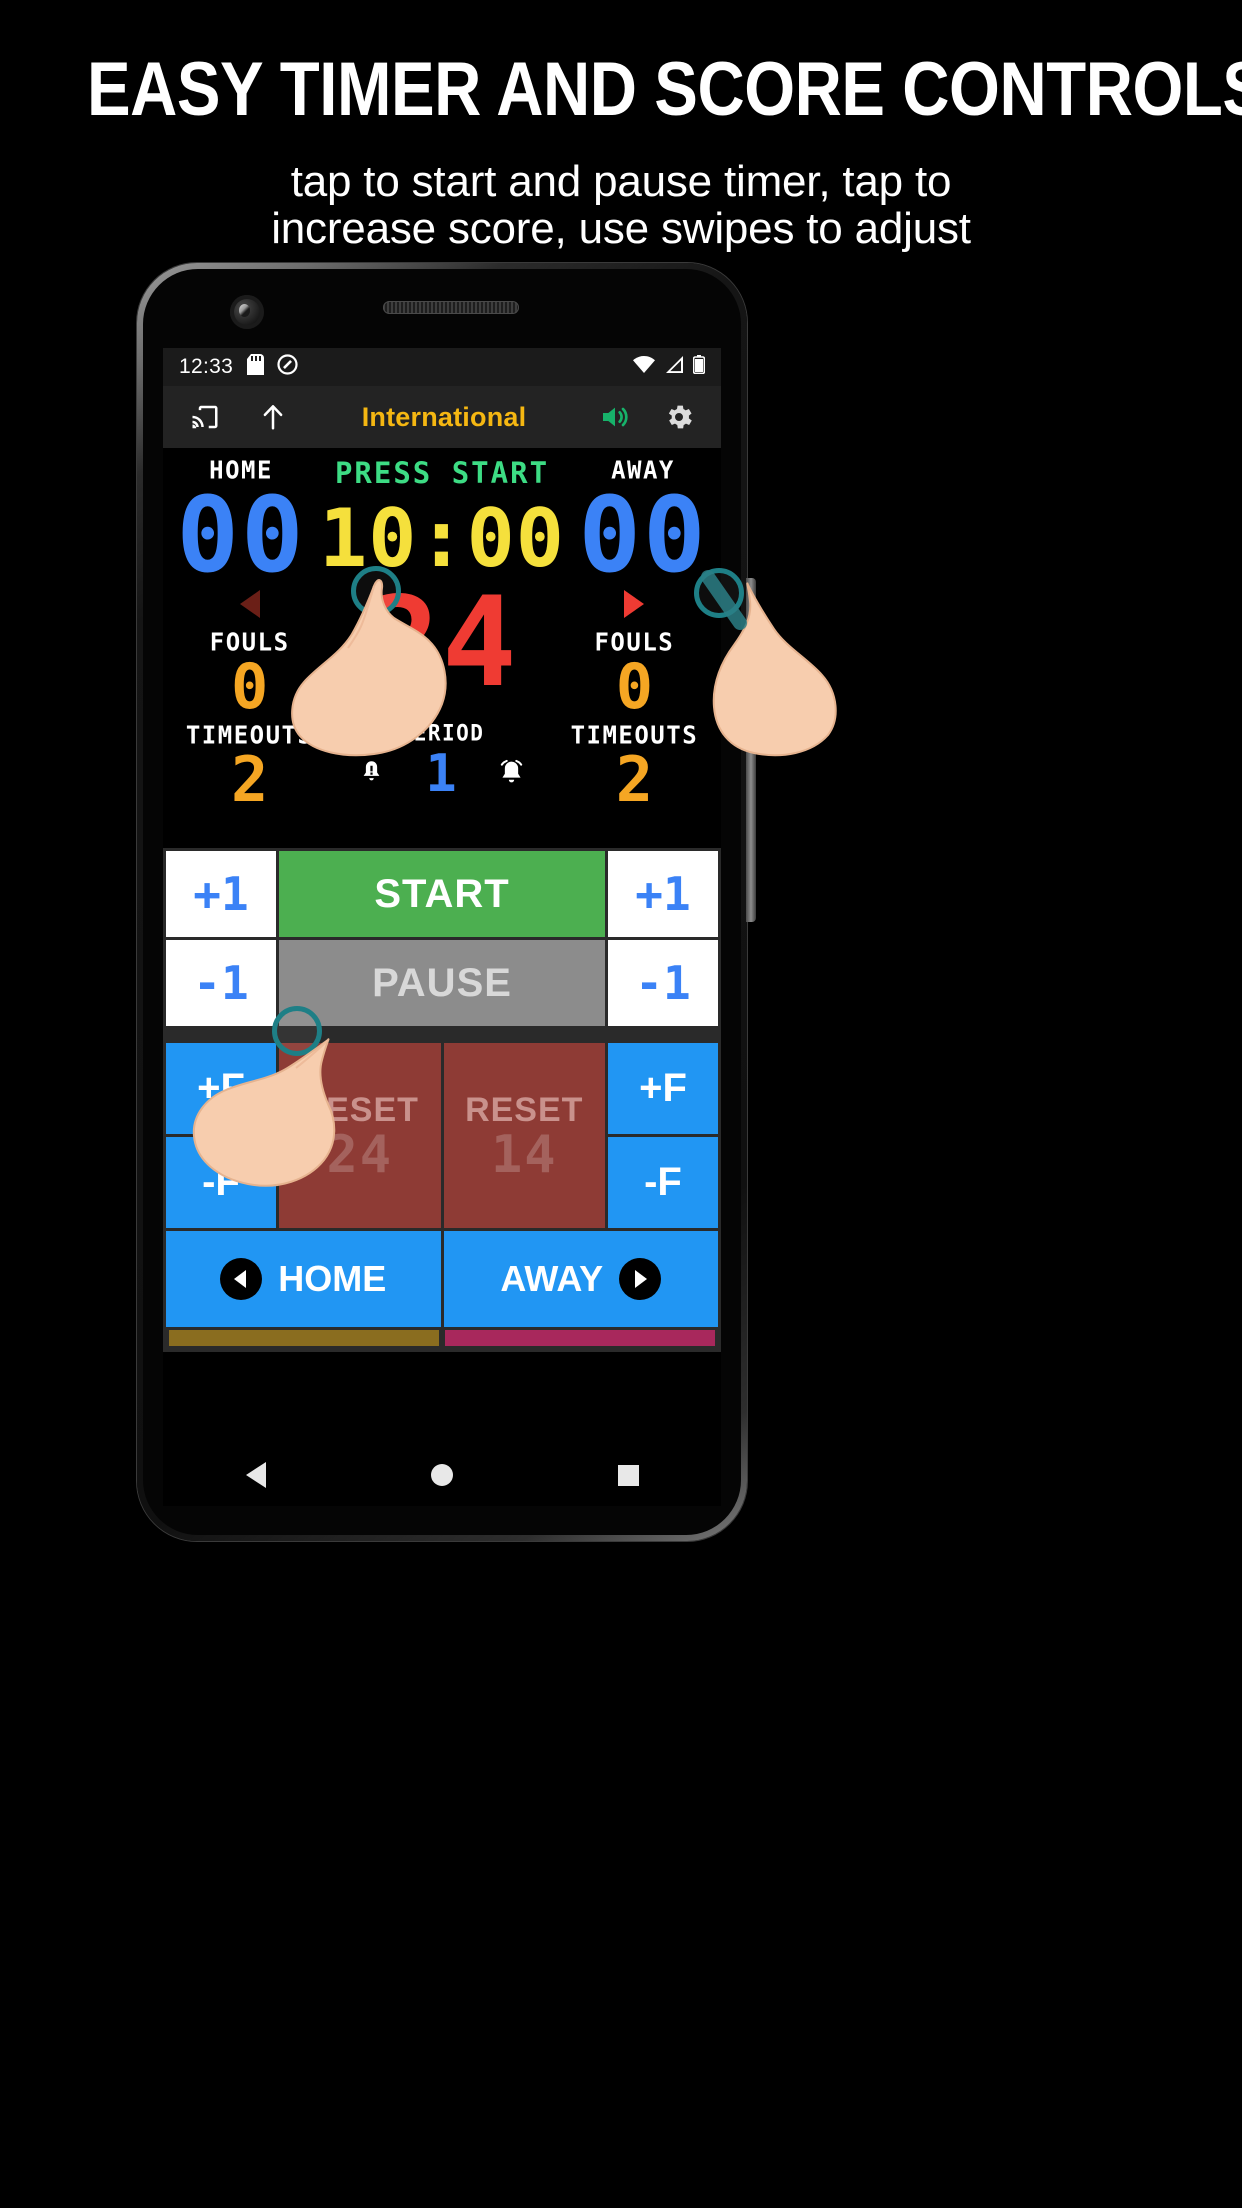  What do you see at coordinates (442, 367) in the screenshot?
I see `status-bar: 12:33` at bounding box center [442, 367].